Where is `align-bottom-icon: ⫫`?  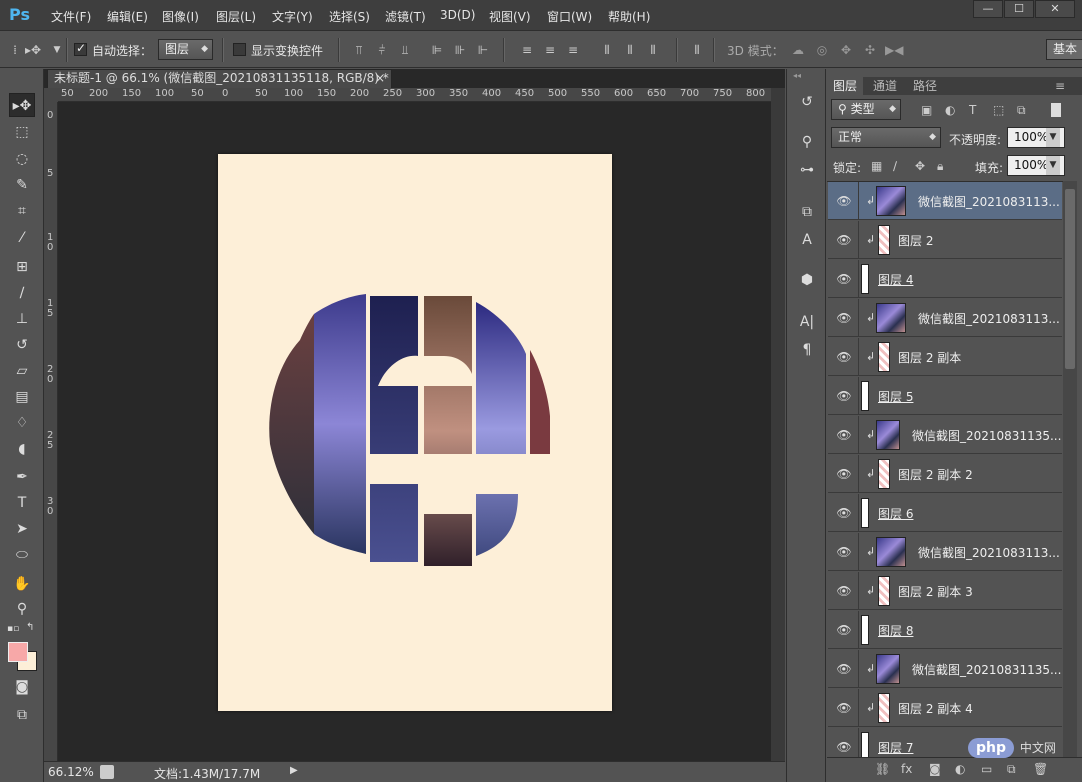 align-bottom-icon: ⫫ is located at coordinates (405, 50).